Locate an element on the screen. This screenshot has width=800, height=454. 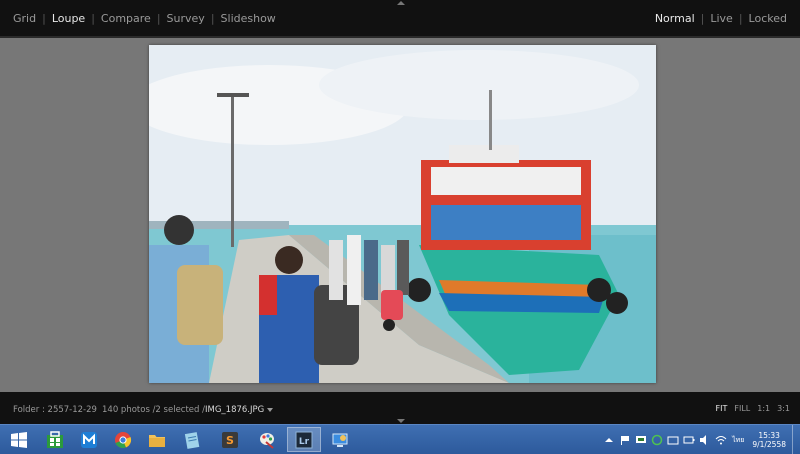
folder-label: Folder : 2557-12-29 is located at coordinates (55, 410).